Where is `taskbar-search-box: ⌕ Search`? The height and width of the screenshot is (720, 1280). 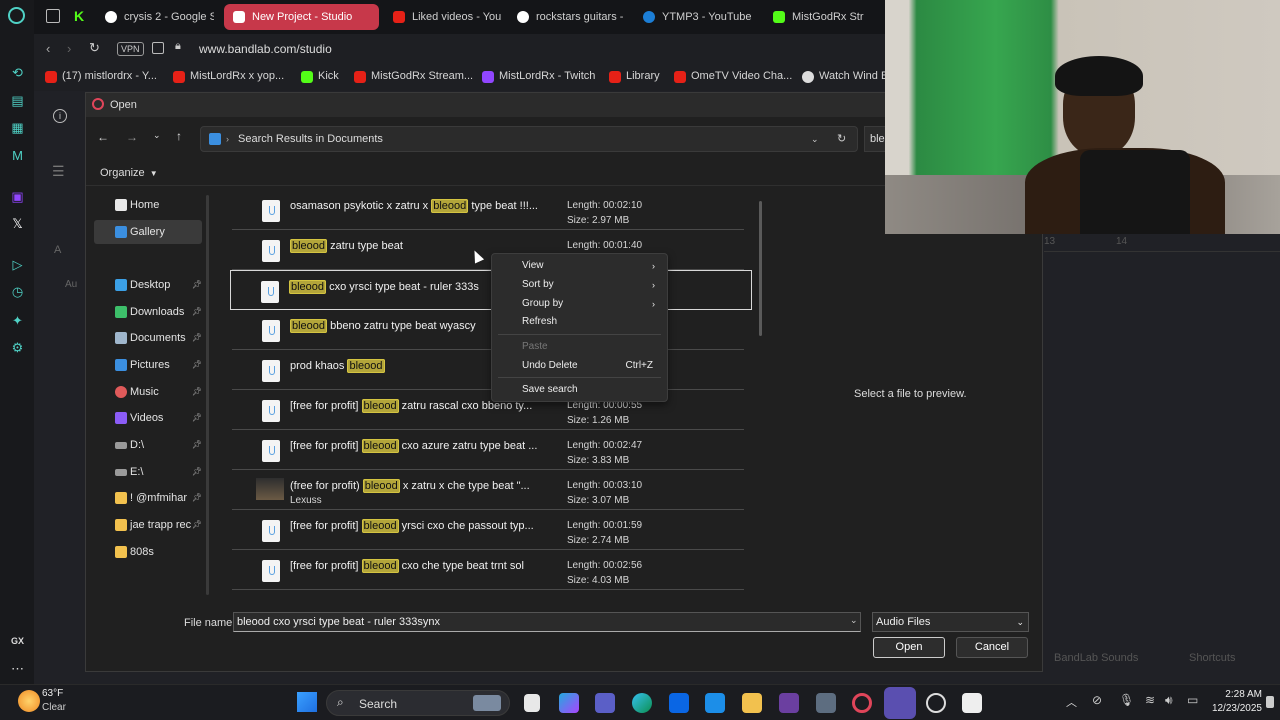
taskbar-search-box: ⌕ Search is located at coordinates (418, 703).